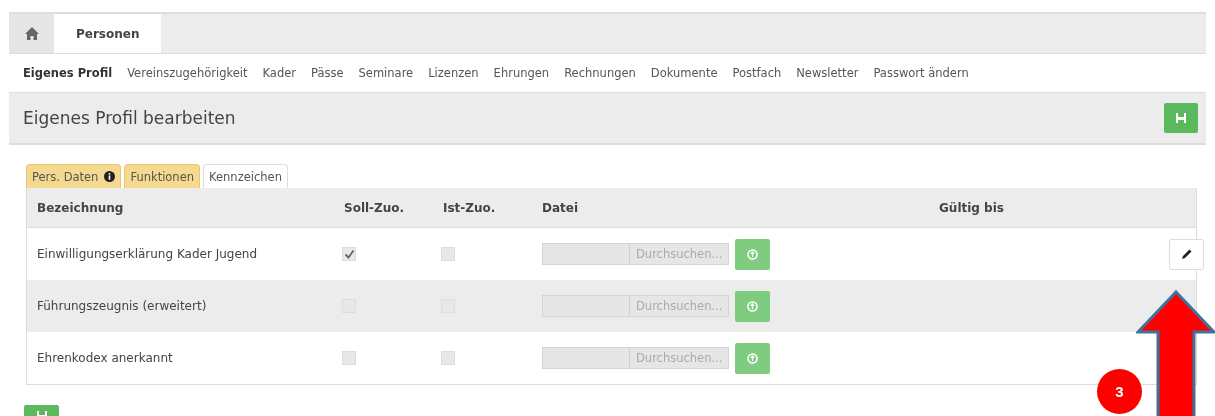  I want to click on home-icon, so click(31, 33).